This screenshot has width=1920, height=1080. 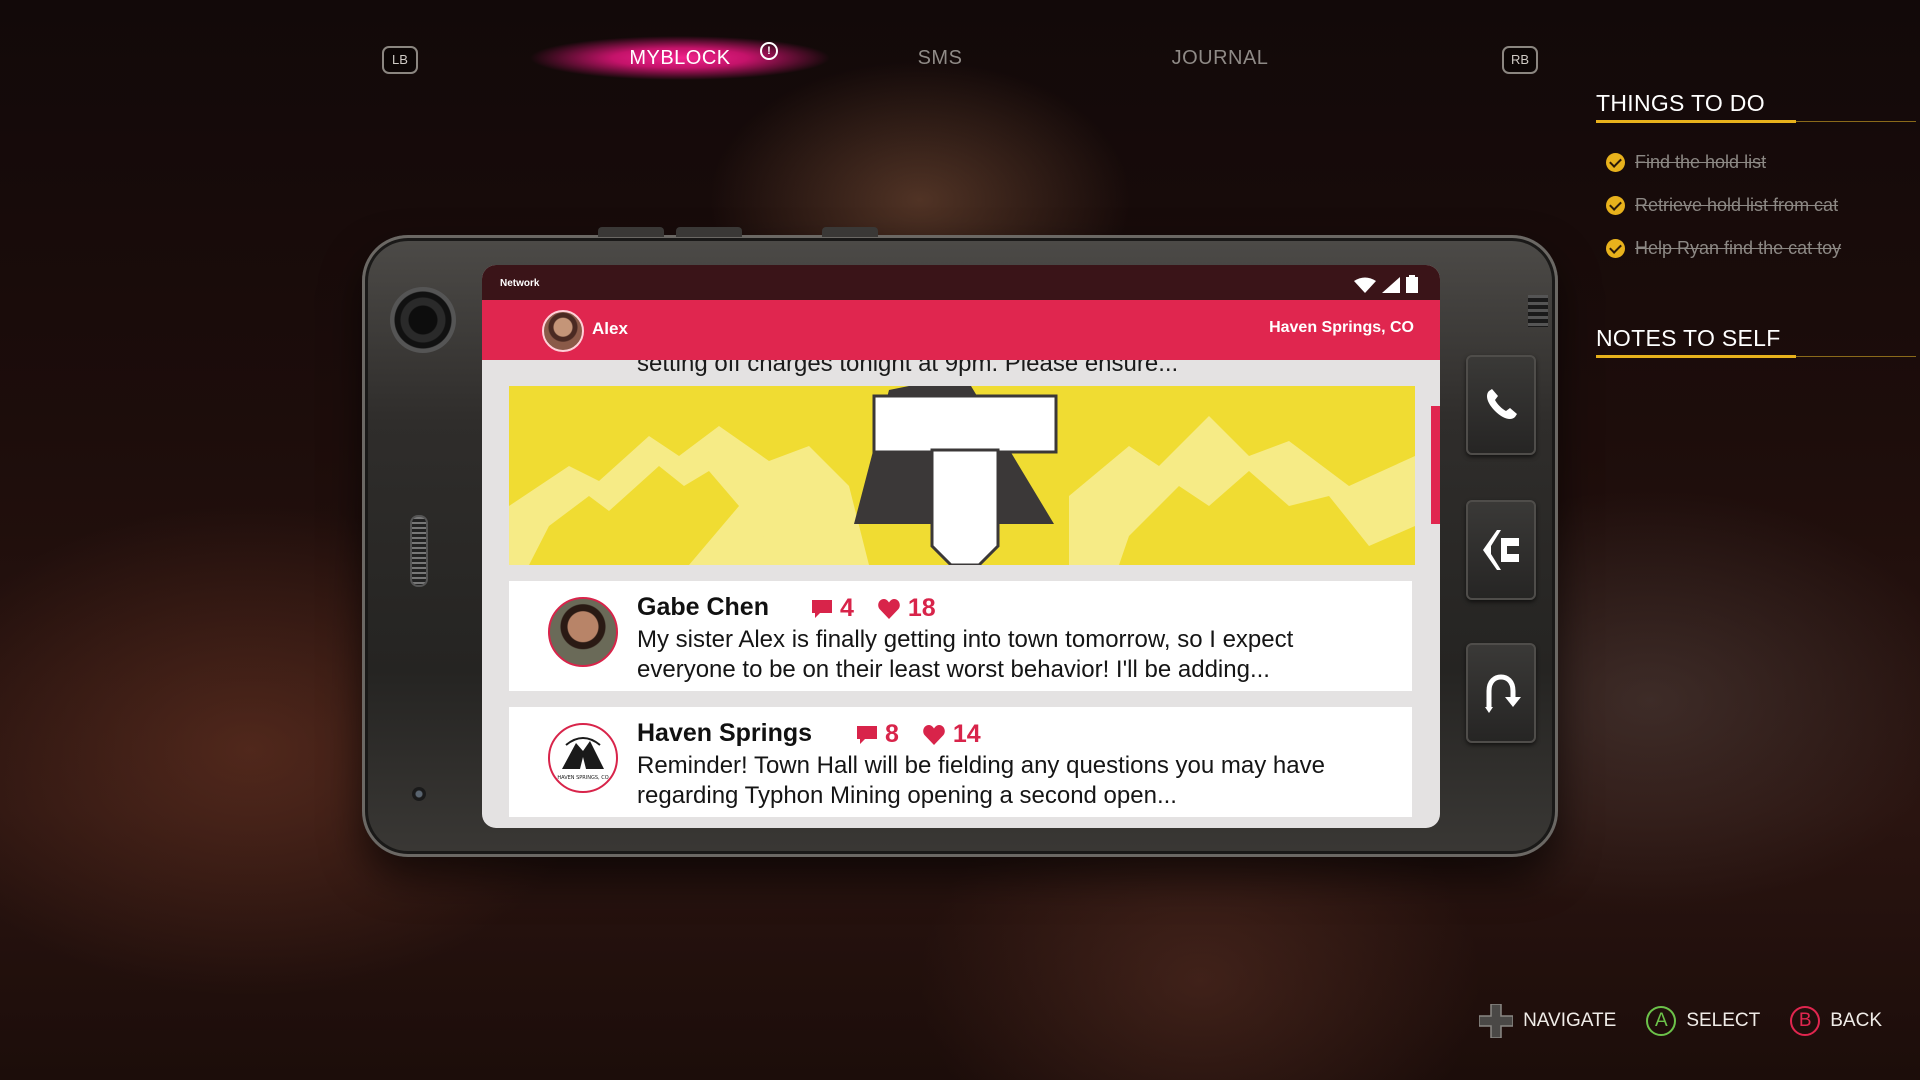 I want to click on navigate-prompt: NAVIGATE, so click(x=1547, y=1021).